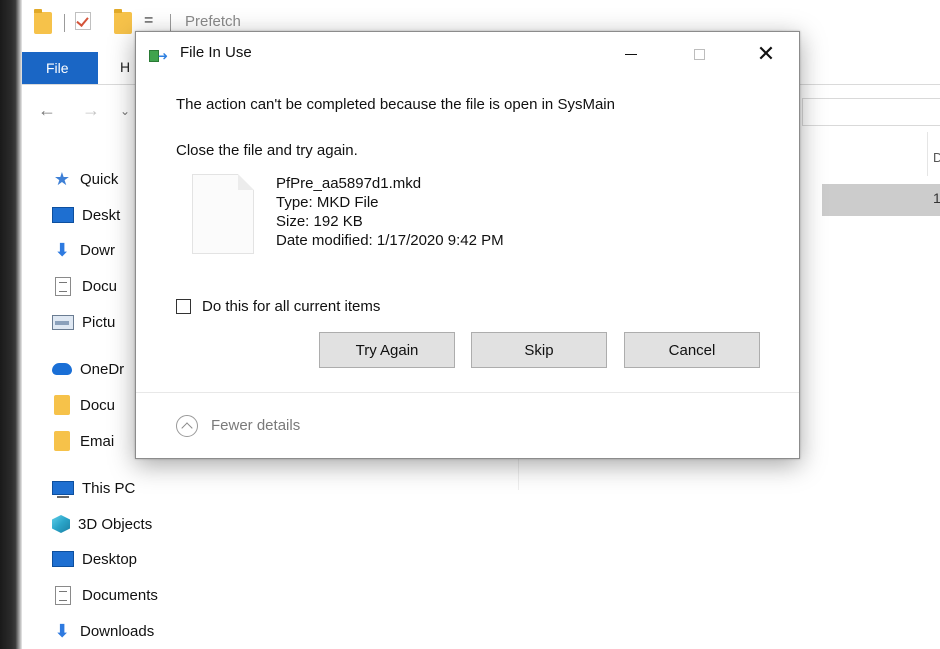 The width and height of the screenshot is (940, 649). I want to click on column-divider, so click(927, 154).